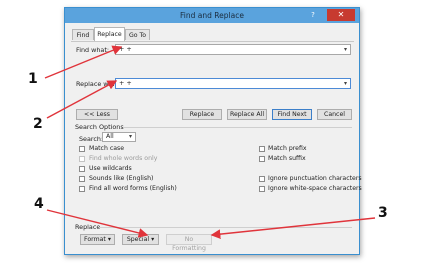  What do you see at coordinates (383, 213) in the screenshot?
I see `annotation-number-3: 3` at bounding box center [383, 213].